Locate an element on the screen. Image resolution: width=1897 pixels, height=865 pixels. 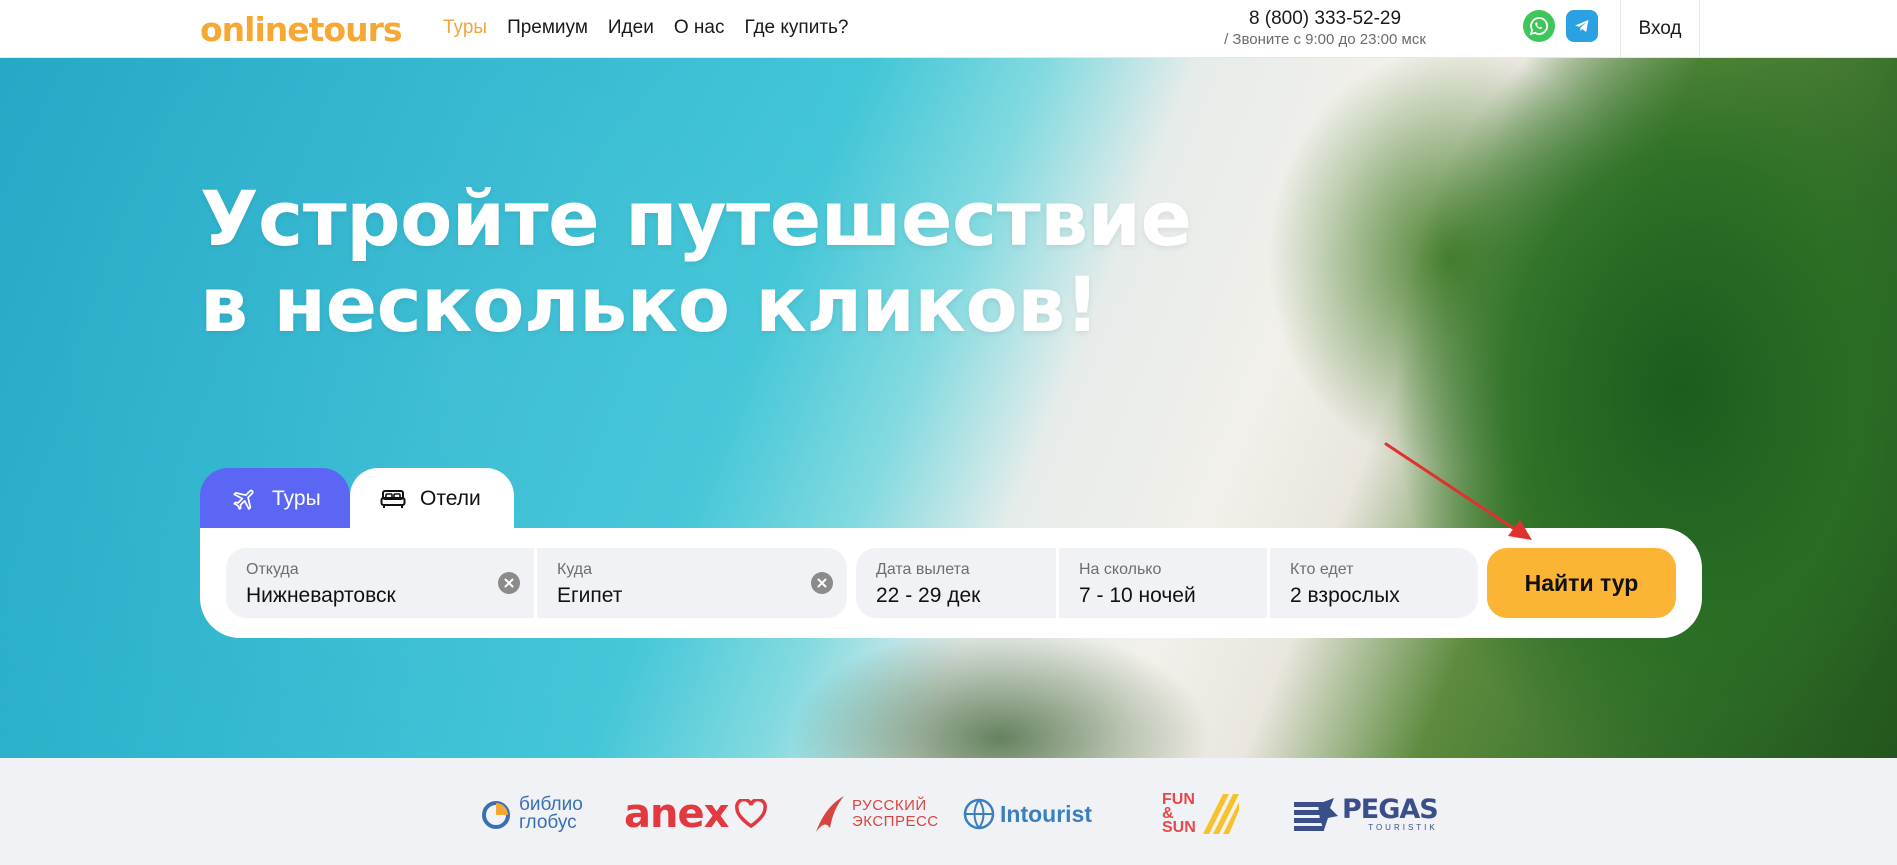
partner-russian-express: РУССКИЙ ЭКСПРЕСС is located at coordinates (875, 814).